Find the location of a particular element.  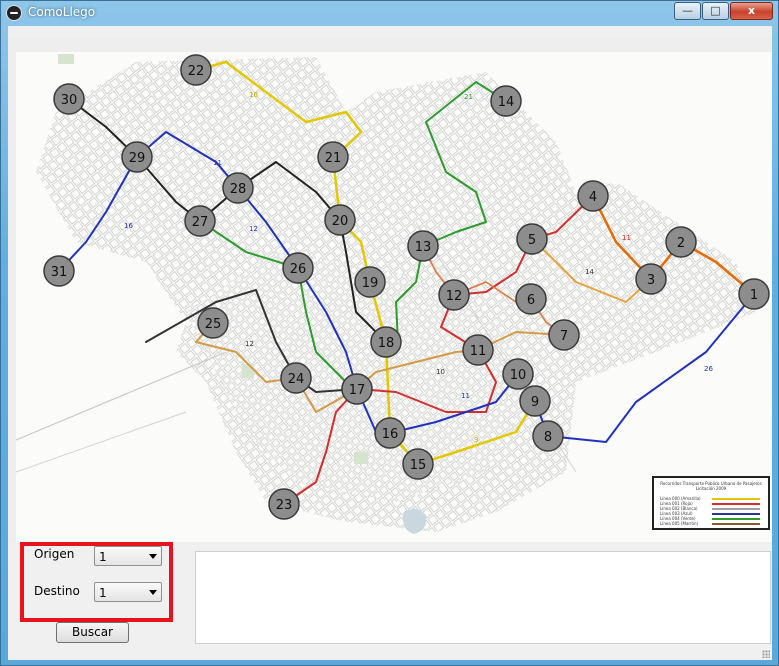

minimize-button: — is located at coordinates (687, 11).